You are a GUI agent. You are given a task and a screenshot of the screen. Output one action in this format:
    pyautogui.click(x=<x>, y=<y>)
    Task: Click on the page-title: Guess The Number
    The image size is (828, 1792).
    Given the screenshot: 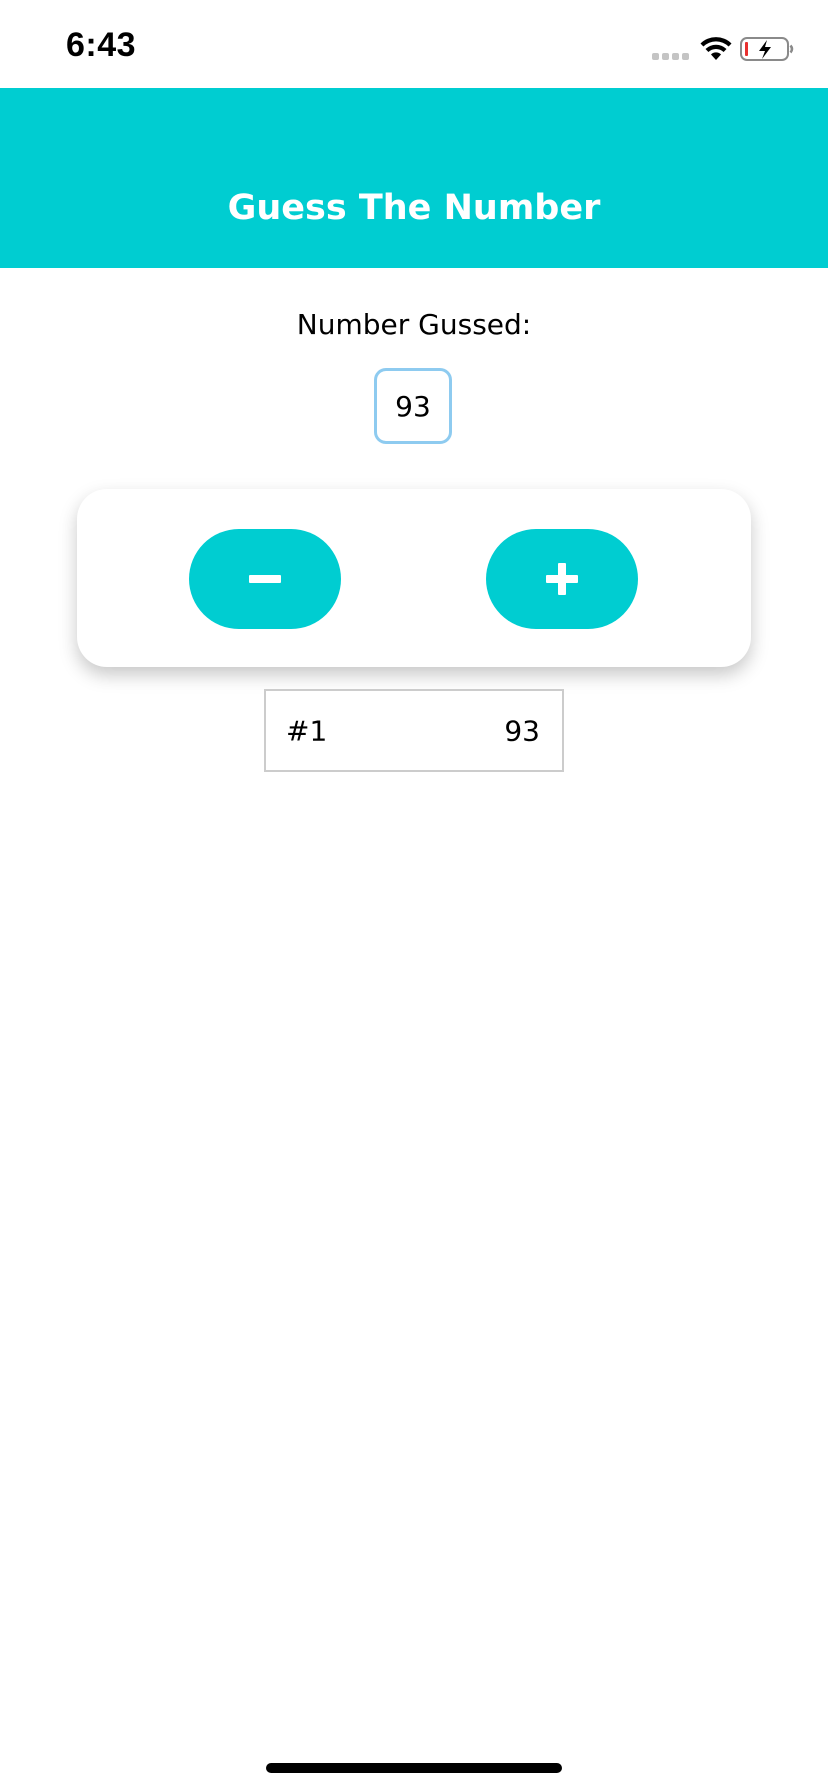 What is the action you would take?
    pyautogui.click(x=414, y=208)
    